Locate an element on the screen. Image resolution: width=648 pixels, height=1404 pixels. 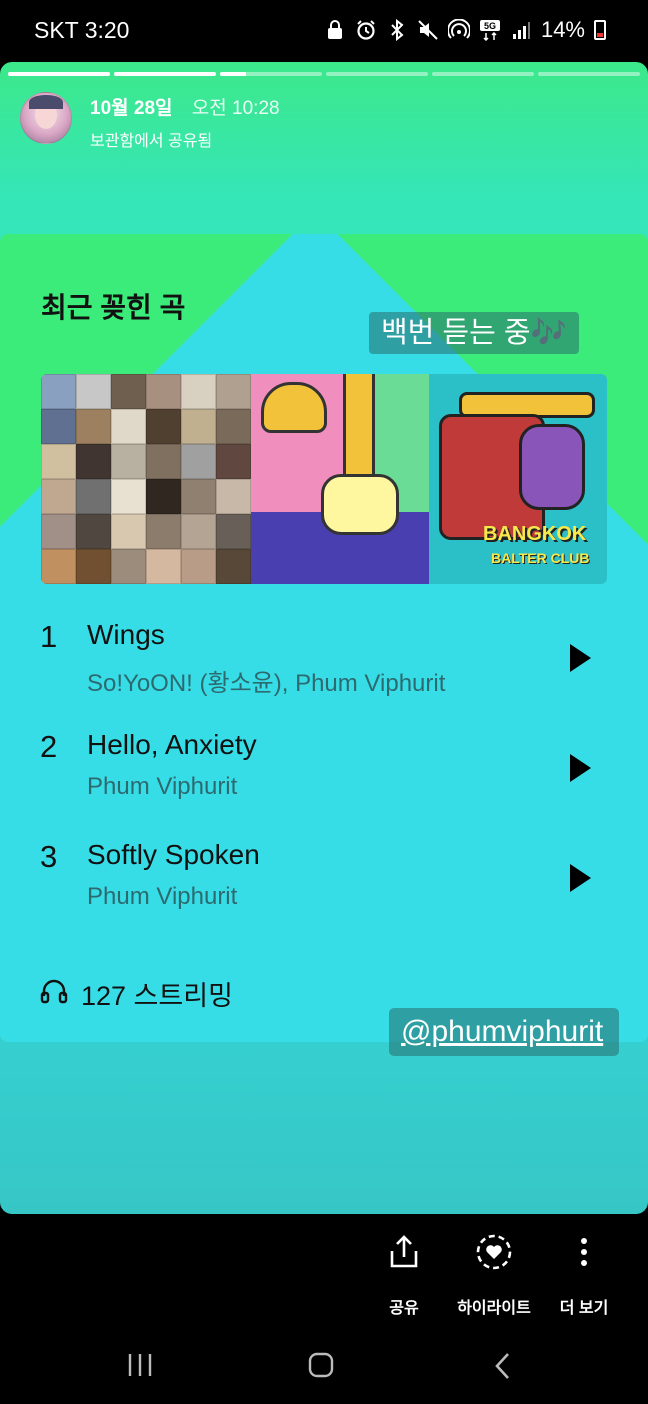
track-number: 2 is located at coordinates (49, 746).